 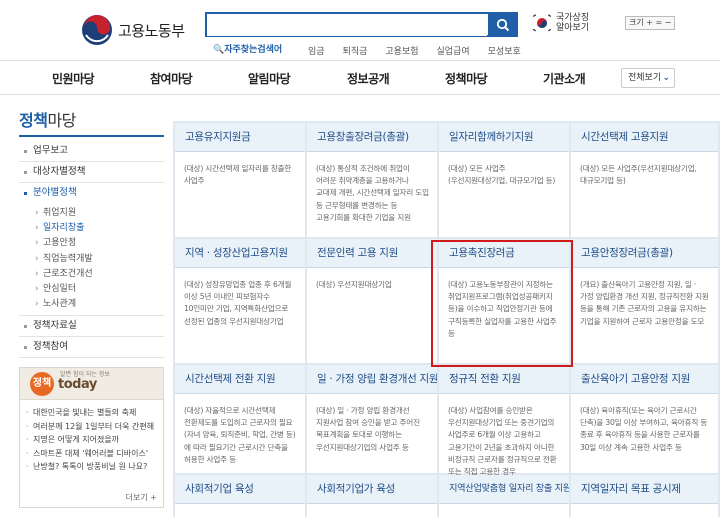 I want to click on quick-link: 고용보험, so click(x=401, y=50).